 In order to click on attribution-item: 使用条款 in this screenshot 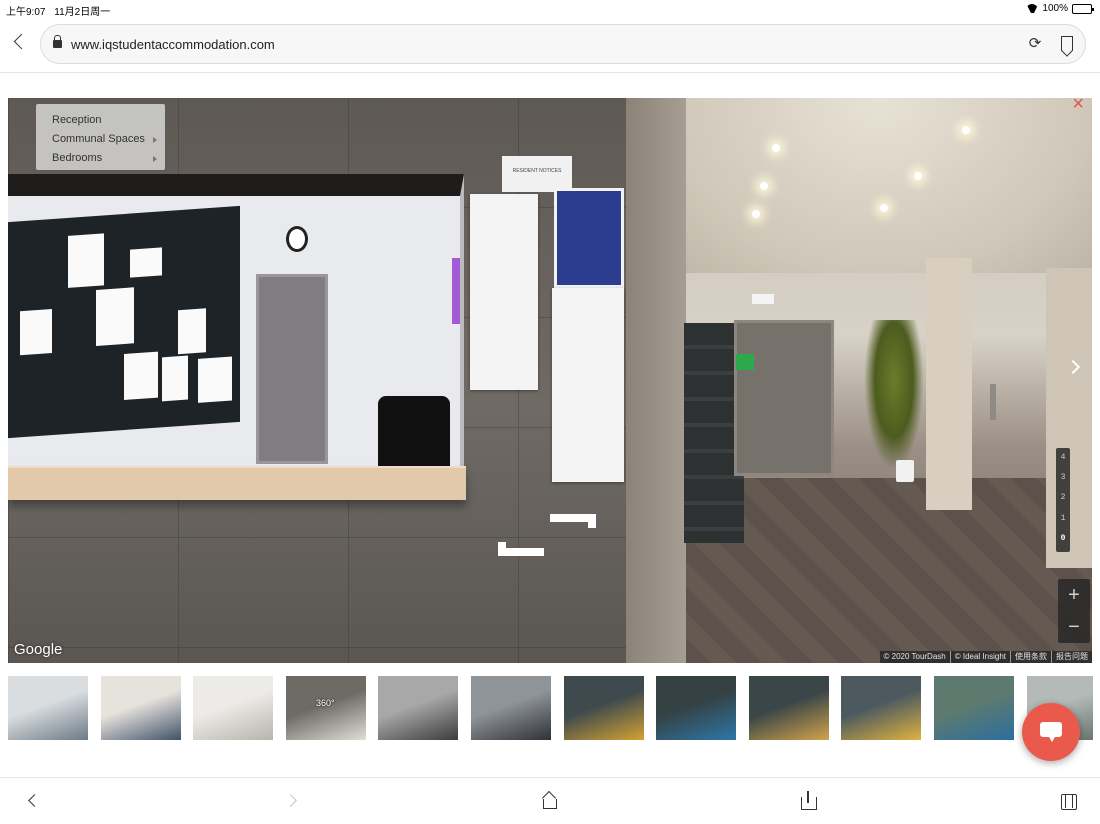, I will do `click(1028, 657)`.